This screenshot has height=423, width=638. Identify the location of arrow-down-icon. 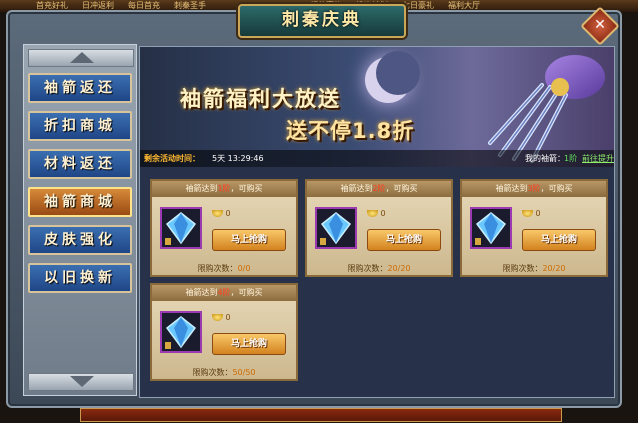
(81, 382).